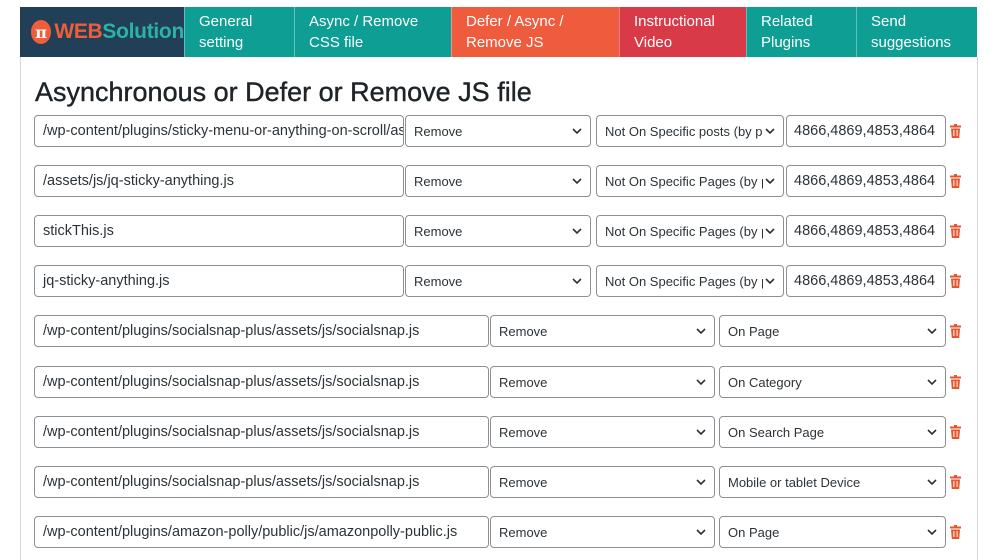  I want to click on logo-pi-icon: π, so click(41, 32).